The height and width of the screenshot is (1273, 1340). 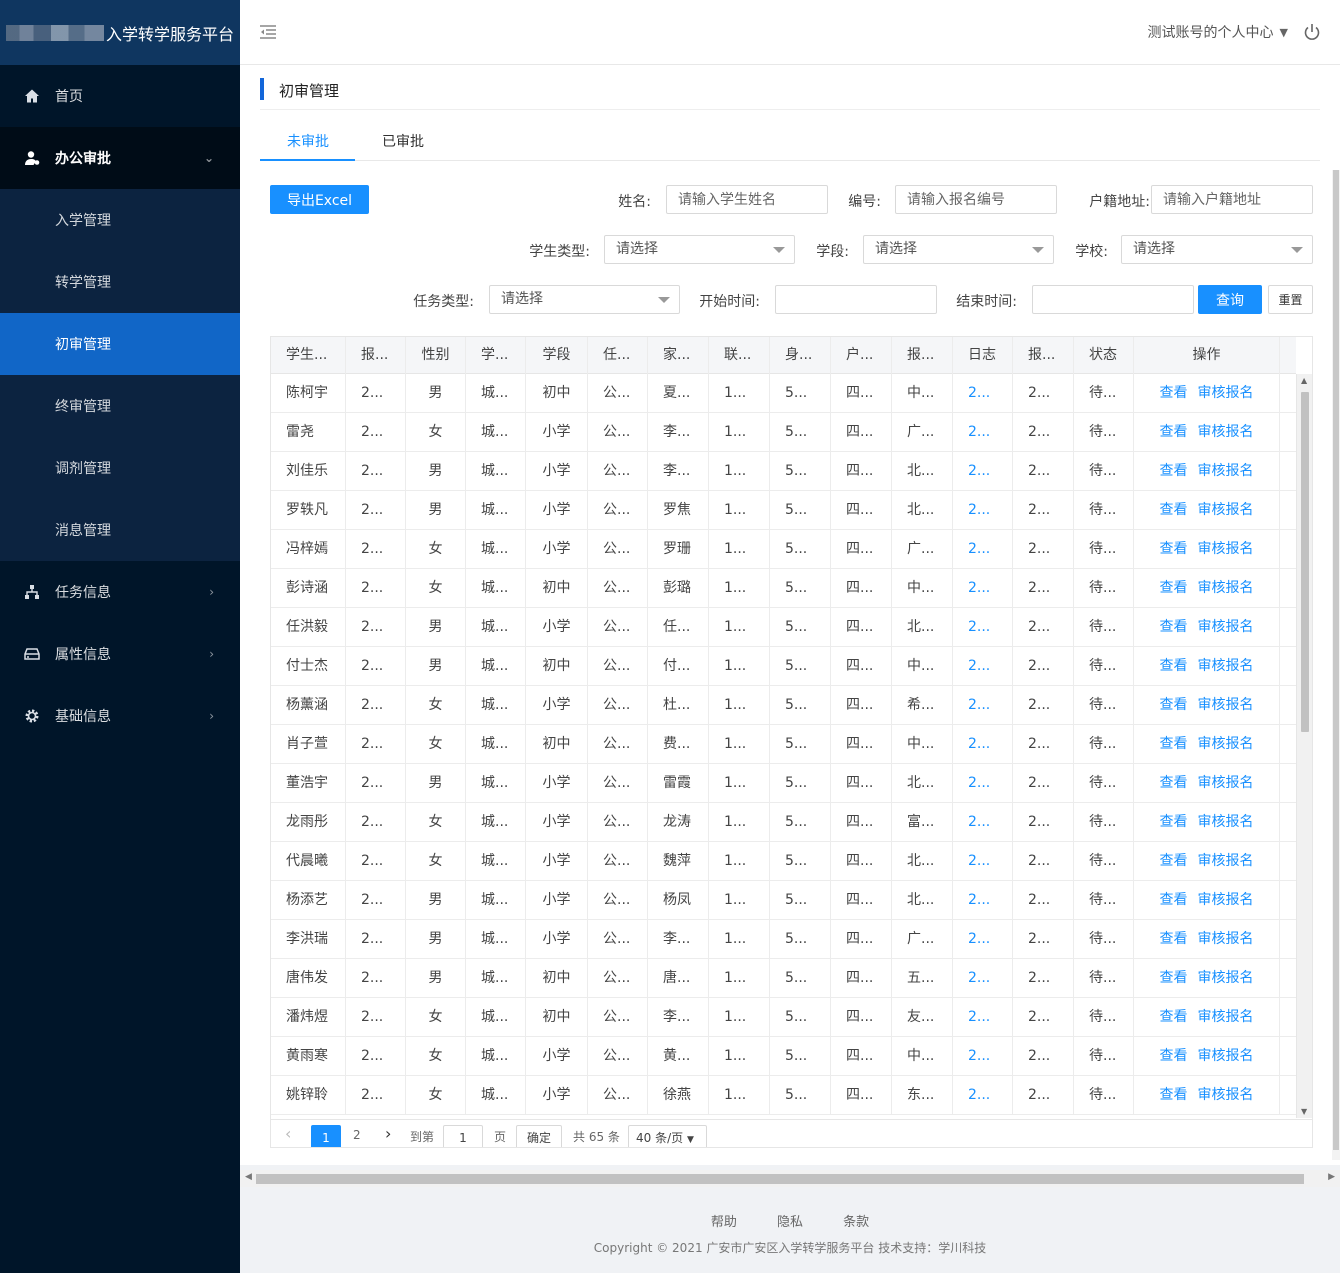 I want to click on end-time-input, so click(x=1113, y=299).